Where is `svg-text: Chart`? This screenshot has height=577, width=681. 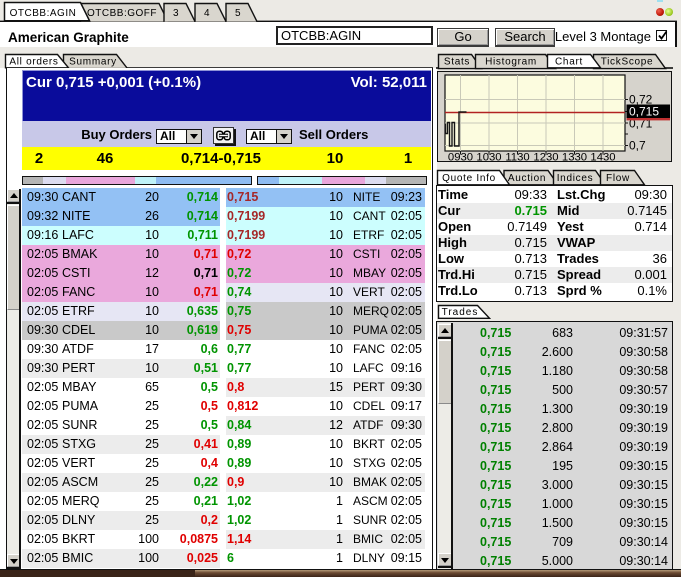
svg-text: Chart is located at coordinates (569, 62).